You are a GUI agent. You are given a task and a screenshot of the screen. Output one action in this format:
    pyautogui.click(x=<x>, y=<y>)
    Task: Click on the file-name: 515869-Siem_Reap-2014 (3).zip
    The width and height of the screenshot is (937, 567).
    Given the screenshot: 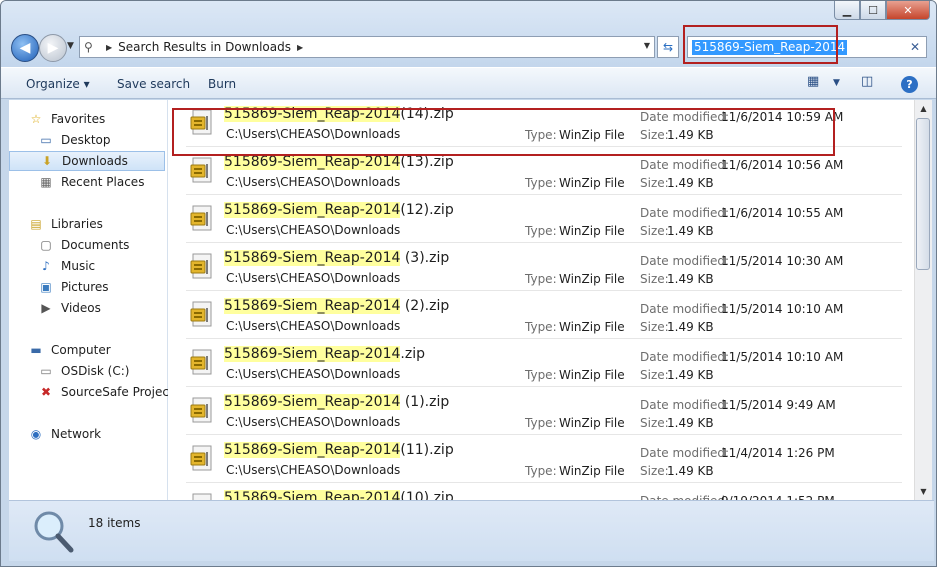 What is the action you would take?
    pyautogui.click(x=336, y=258)
    